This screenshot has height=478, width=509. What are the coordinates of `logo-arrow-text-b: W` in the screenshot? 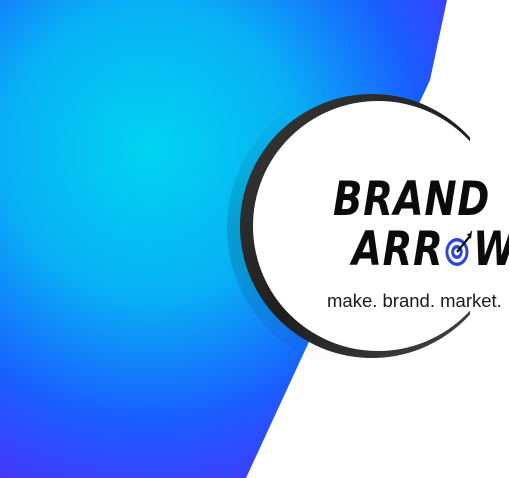 It's located at (491, 249).